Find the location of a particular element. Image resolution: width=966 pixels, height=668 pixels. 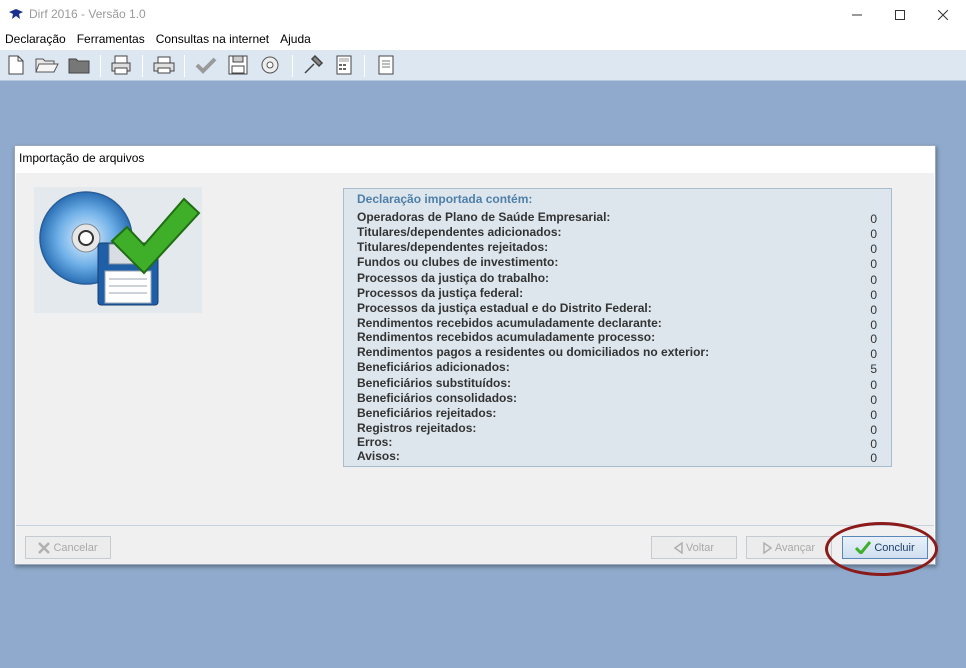

summary-heading: Declaração importada contém: is located at coordinates (445, 199).